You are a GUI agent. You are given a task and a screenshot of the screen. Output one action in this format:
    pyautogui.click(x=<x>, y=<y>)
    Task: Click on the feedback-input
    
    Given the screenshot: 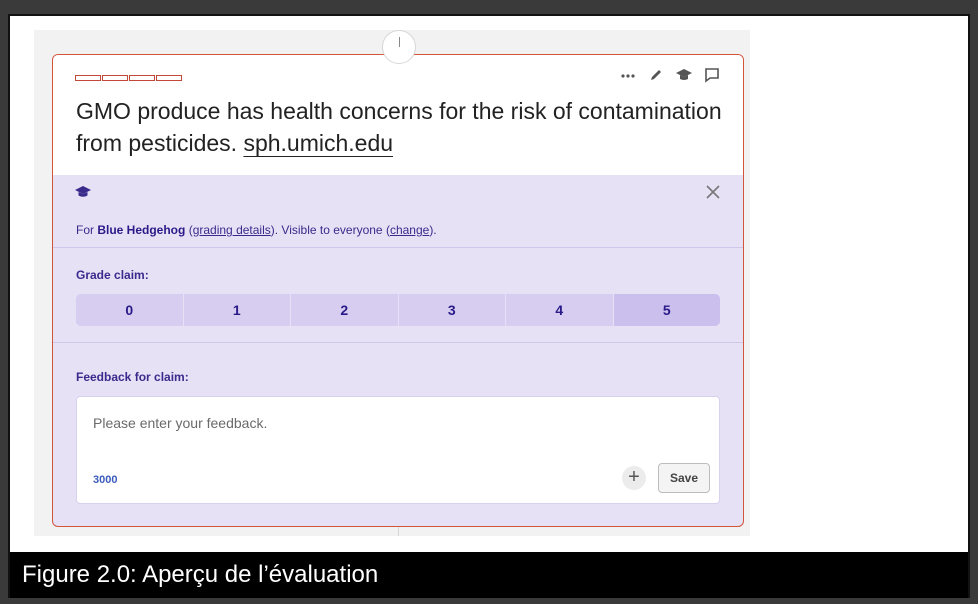 What is the action you would take?
    pyautogui.click(x=373, y=426)
    